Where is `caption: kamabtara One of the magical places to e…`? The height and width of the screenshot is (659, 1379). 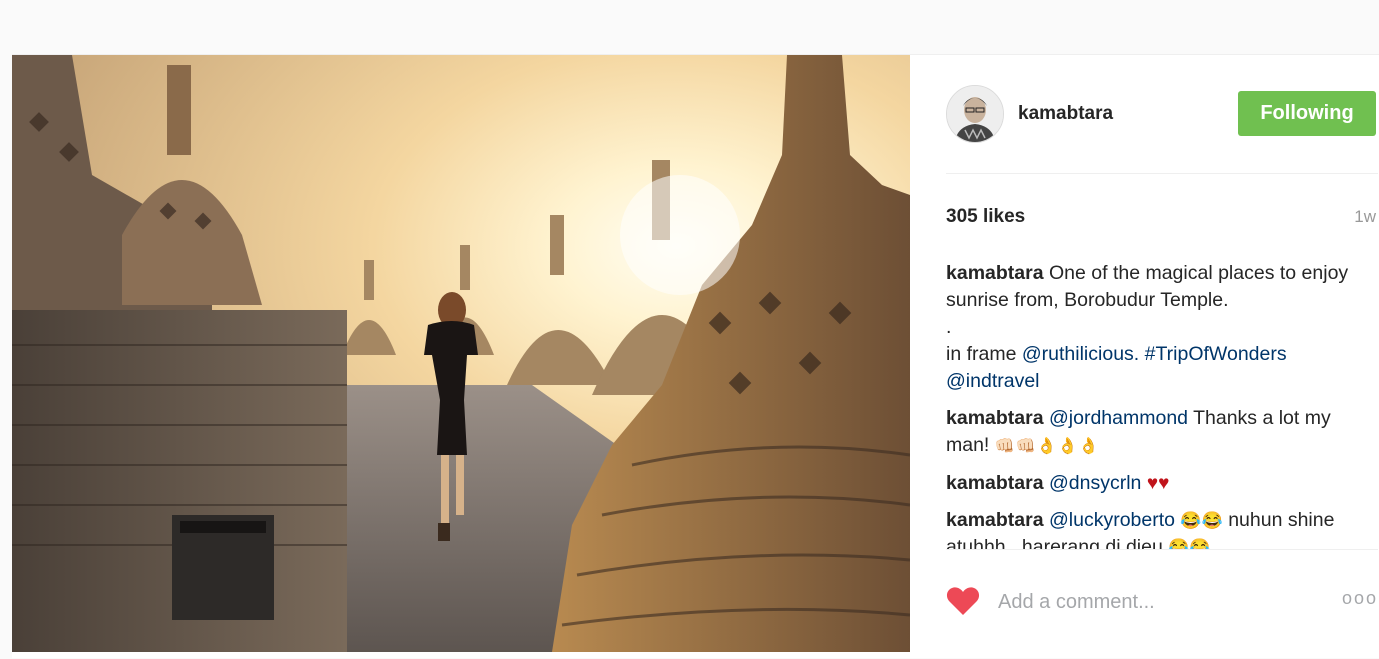
caption: kamabtara One of the magical places to e… is located at coordinates (1162, 327).